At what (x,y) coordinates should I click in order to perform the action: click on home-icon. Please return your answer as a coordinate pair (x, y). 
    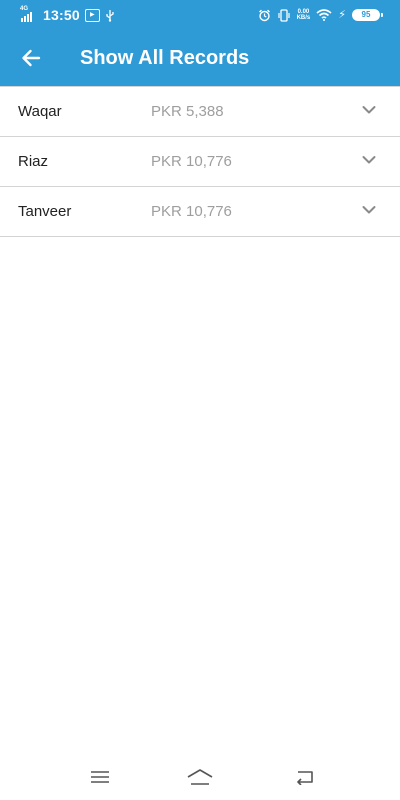
    Looking at the image, I should click on (200, 777).